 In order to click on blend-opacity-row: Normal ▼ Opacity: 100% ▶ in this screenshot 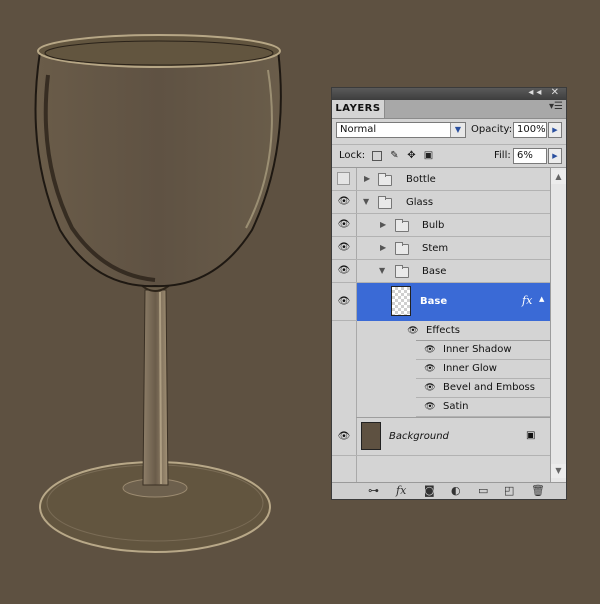, I will do `click(449, 131)`.